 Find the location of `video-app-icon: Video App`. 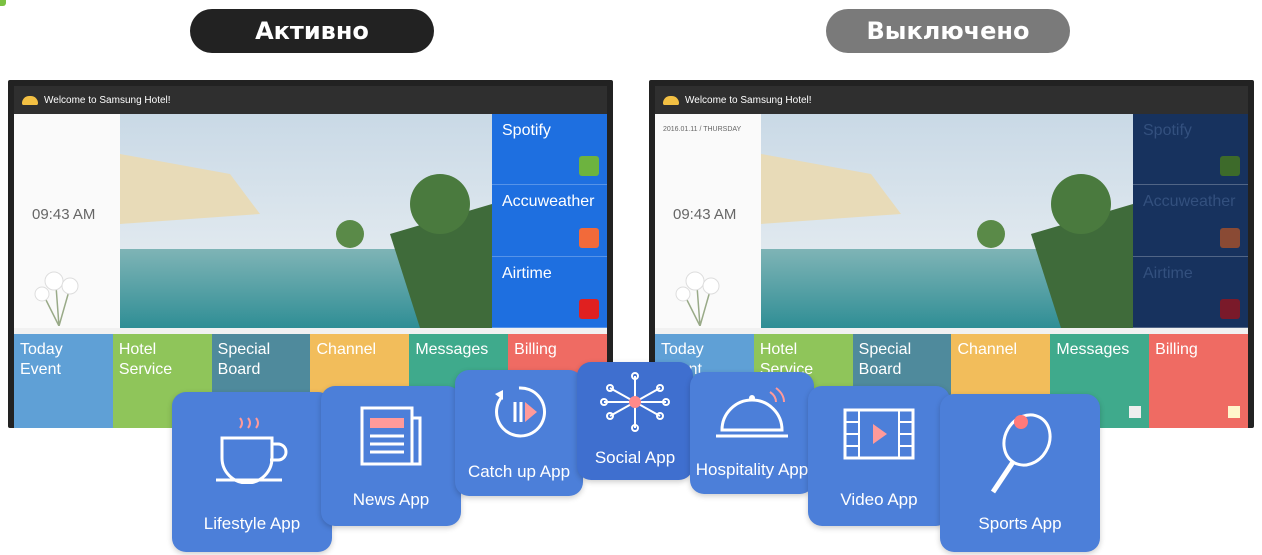

video-app-icon: Video App is located at coordinates (879, 456).